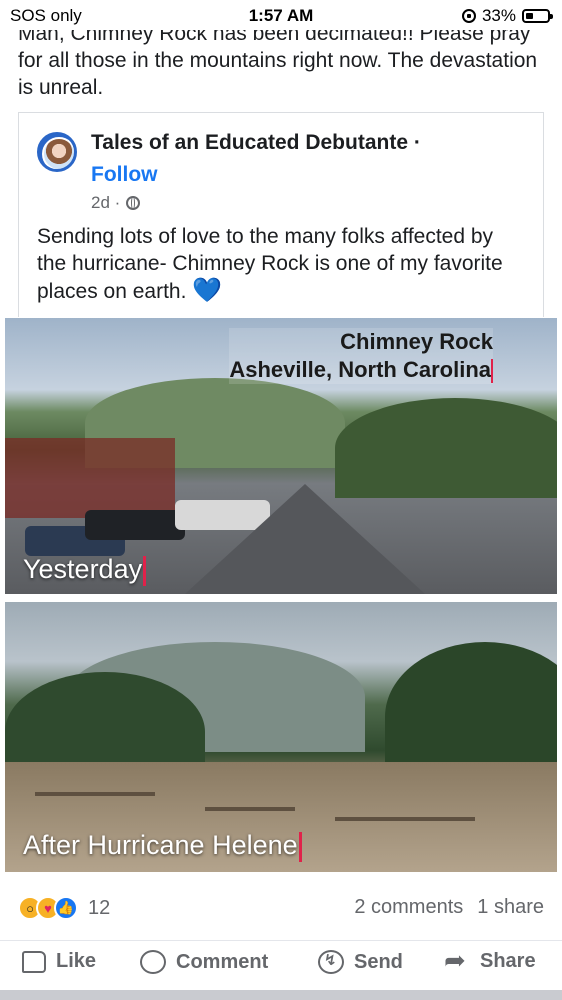 This screenshot has height=1000, width=562. What do you see at coordinates (457, 960) in the screenshot?
I see `share-arrow-icon` at bounding box center [457, 960].